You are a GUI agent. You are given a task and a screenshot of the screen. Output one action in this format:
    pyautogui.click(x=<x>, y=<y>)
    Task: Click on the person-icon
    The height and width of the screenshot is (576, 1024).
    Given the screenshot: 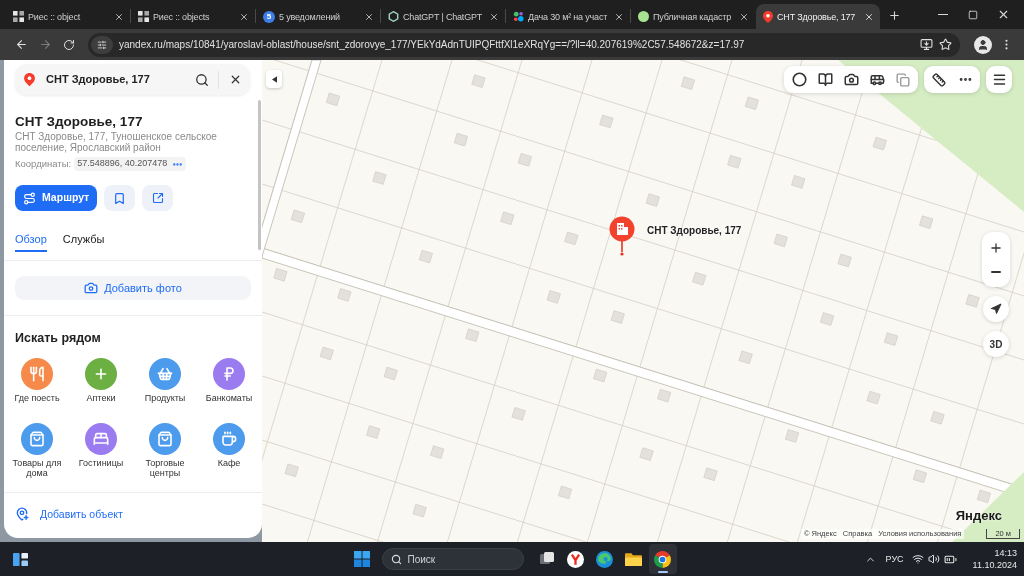 What is the action you would take?
    pyautogui.click(x=983, y=44)
    